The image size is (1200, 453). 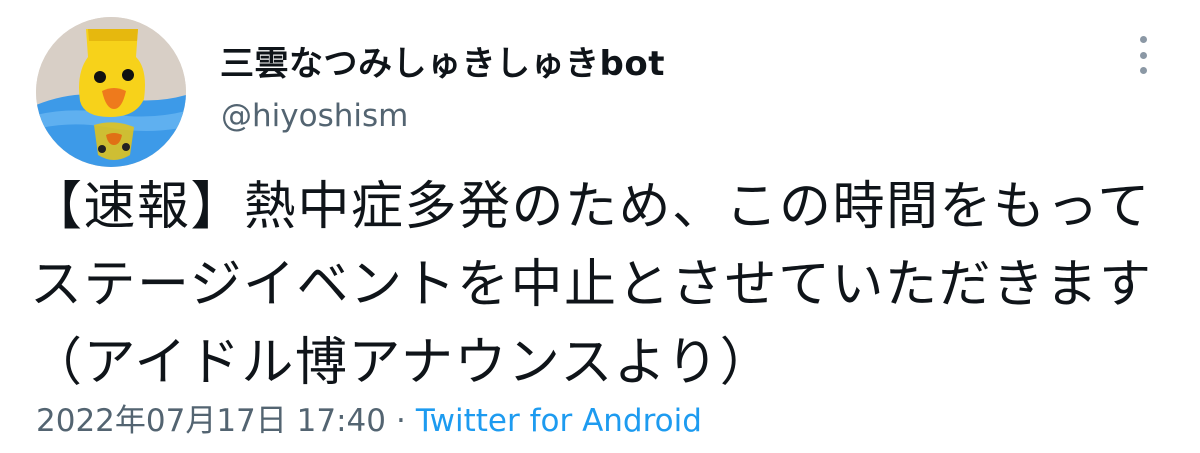 What do you see at coordinates (559, 421) in the screenshot?
I see `source-link: Twitter for Android` at bounding box center [559, 421].